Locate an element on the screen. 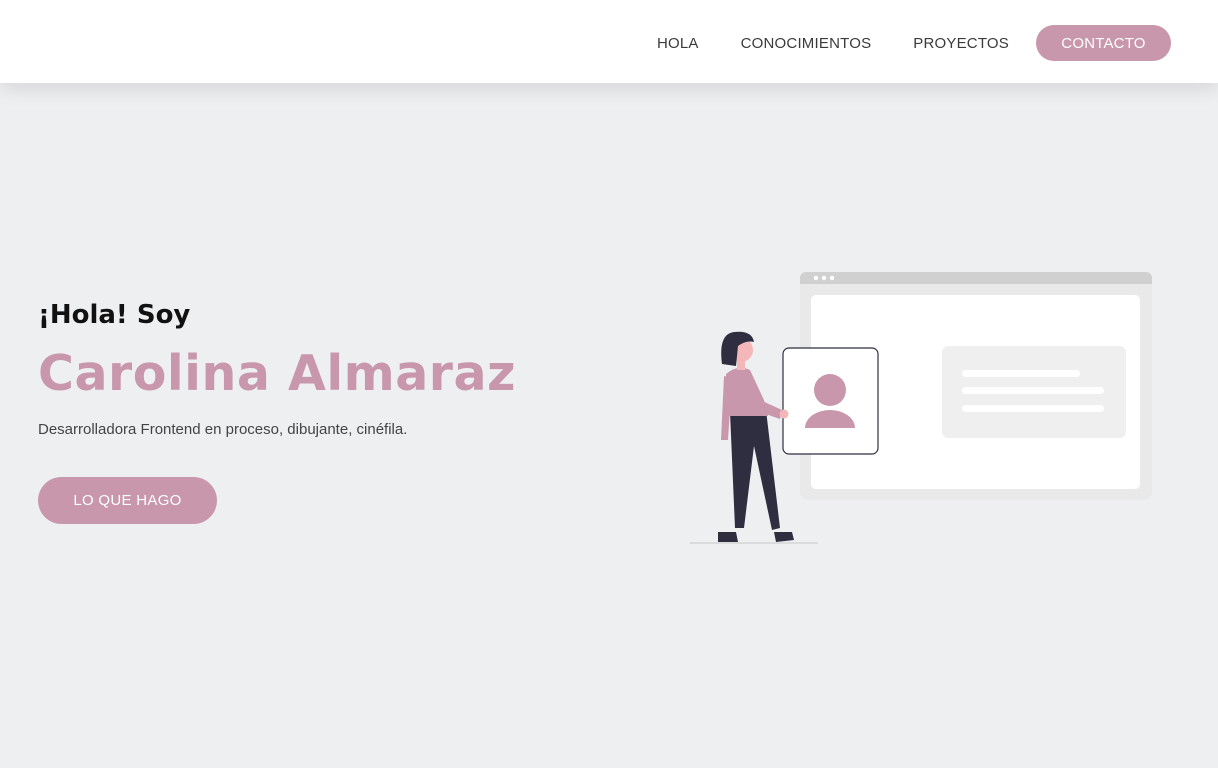 This screenshot has width=1218, height=768. nav-link-proyectos: PROYECTOS is located at coordinates (961, 43).